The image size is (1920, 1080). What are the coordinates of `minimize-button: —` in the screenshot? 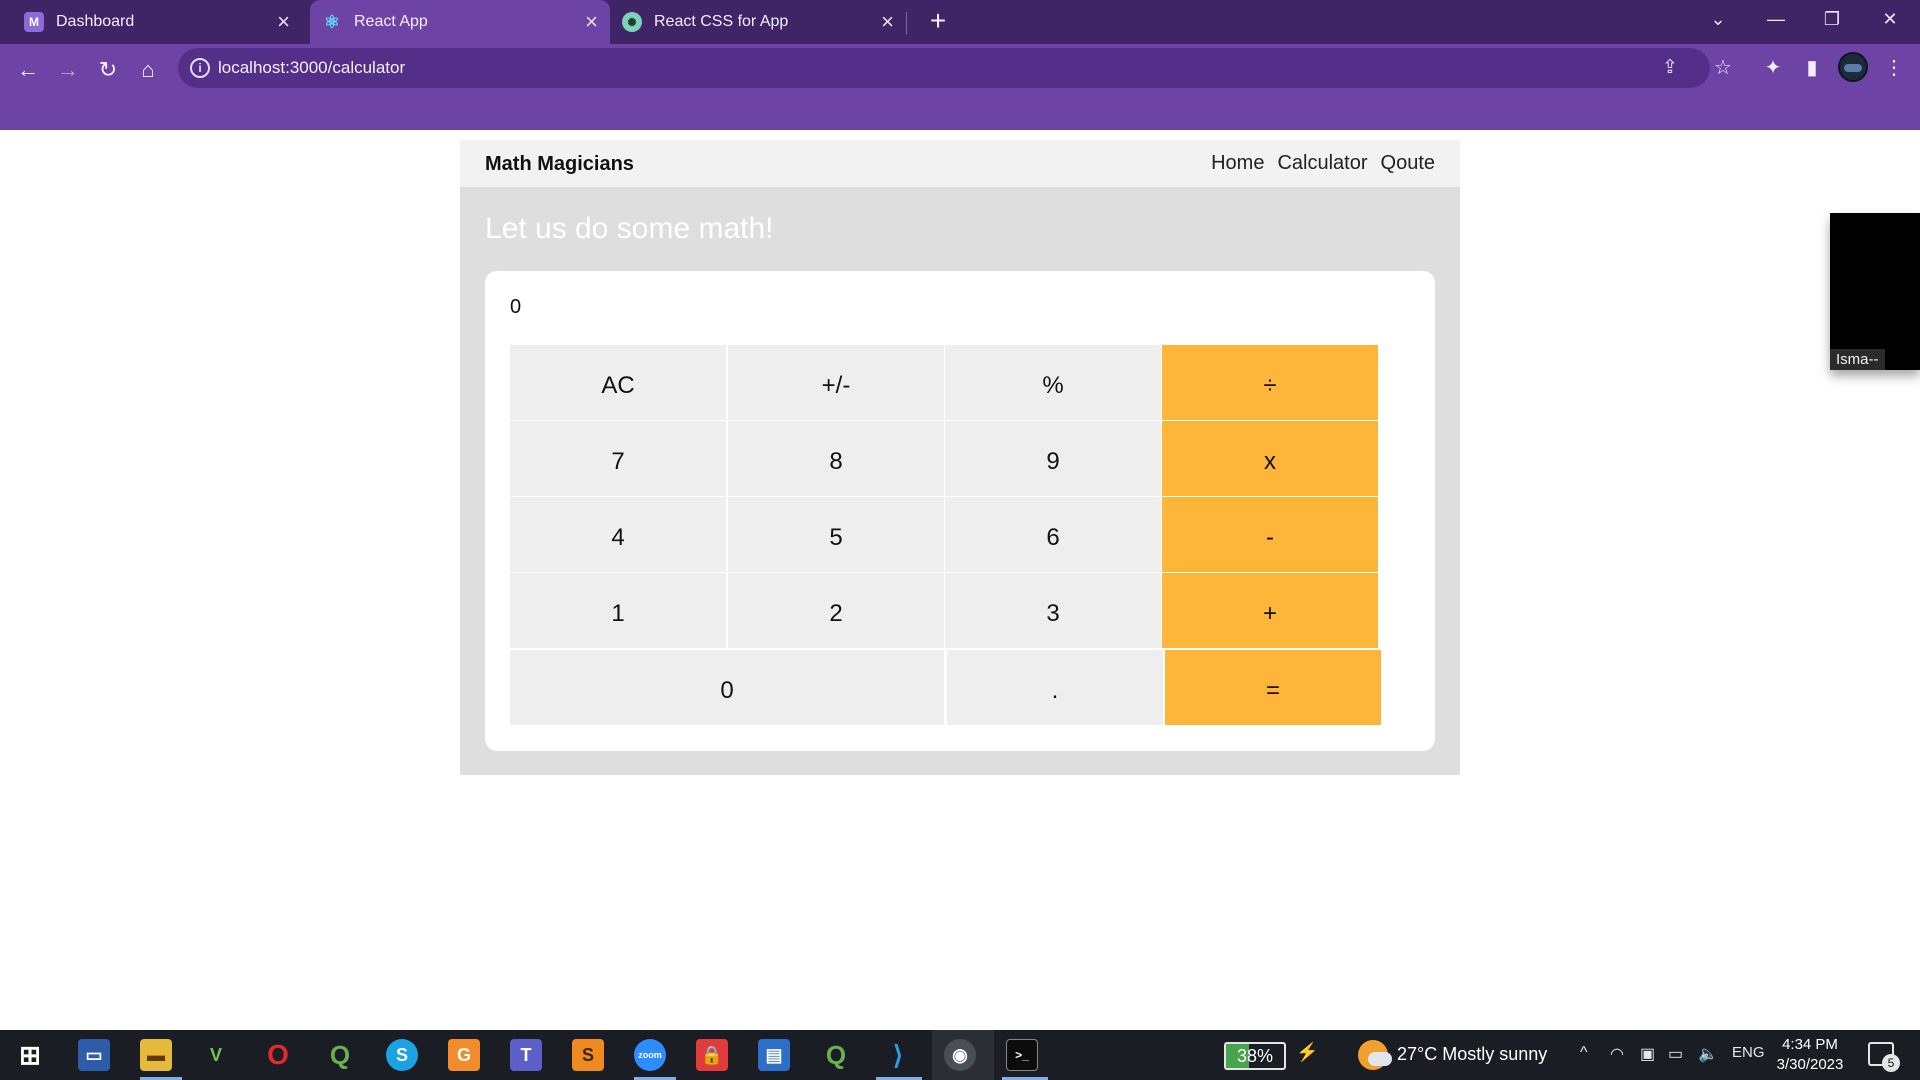 It's located at (1776, 20).